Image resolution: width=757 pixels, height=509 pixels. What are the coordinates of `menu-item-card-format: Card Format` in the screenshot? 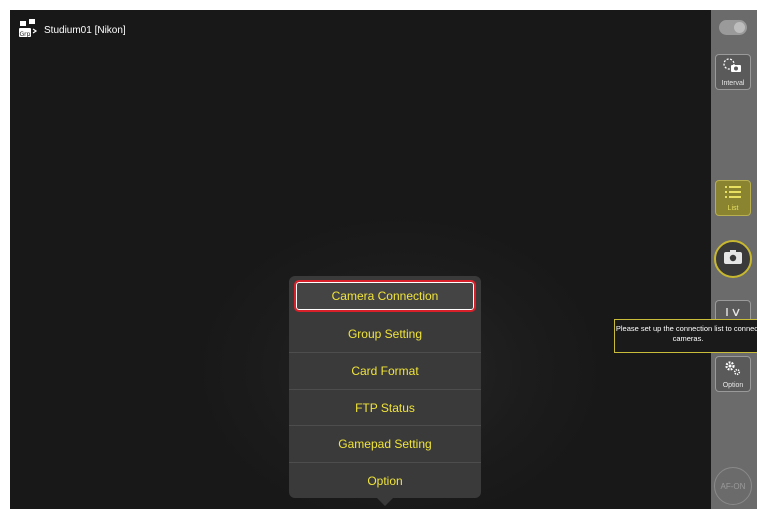 It's located at (385, 370).